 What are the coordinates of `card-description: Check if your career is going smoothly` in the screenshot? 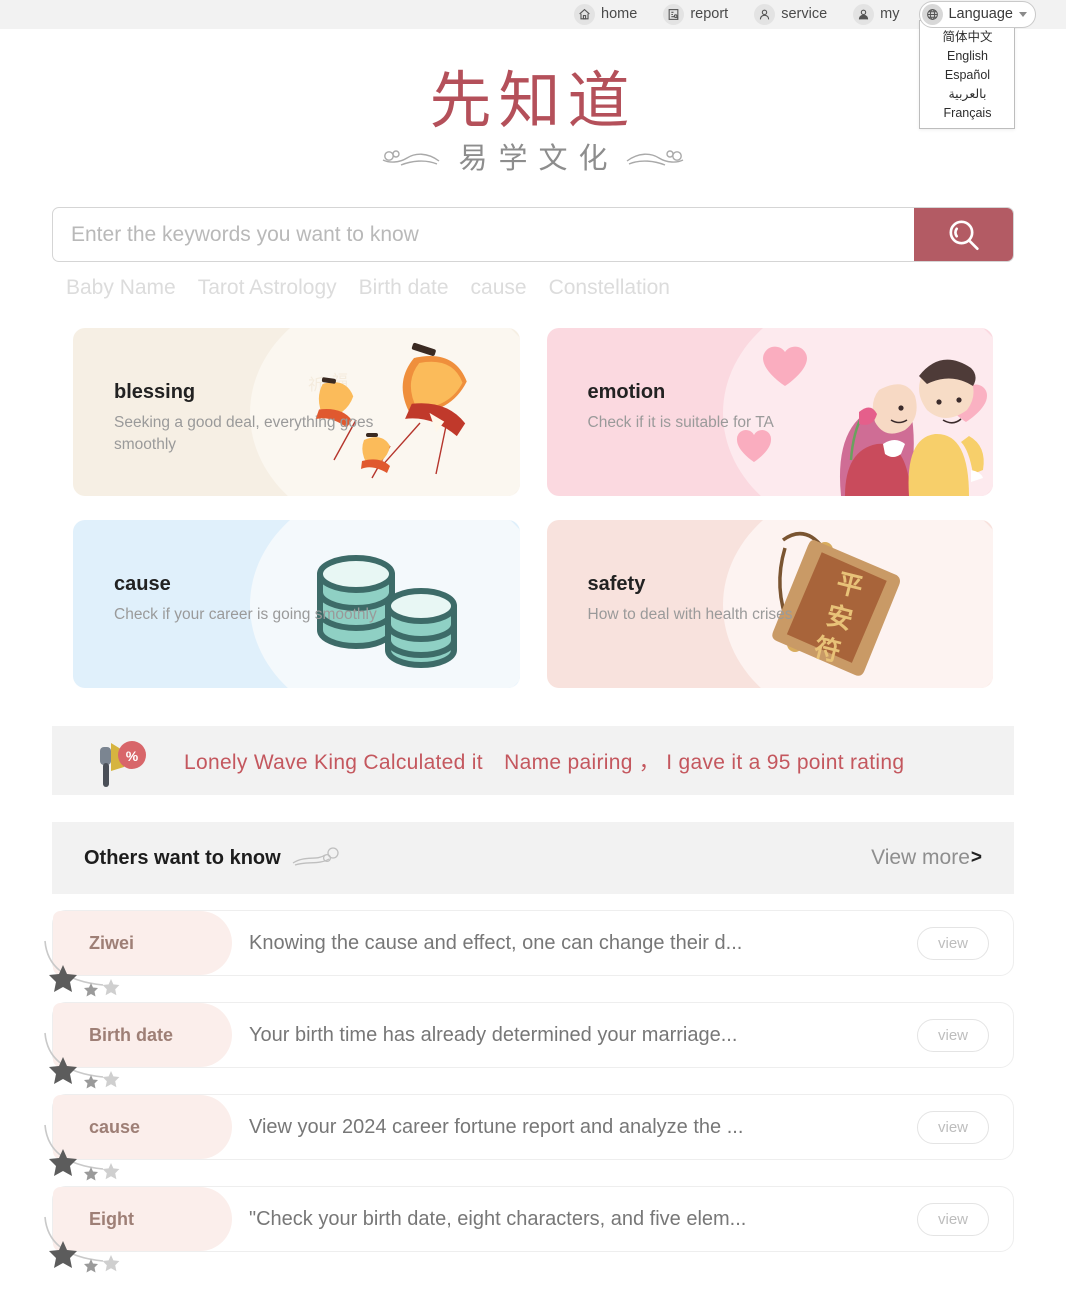 It's located at (245, 614).